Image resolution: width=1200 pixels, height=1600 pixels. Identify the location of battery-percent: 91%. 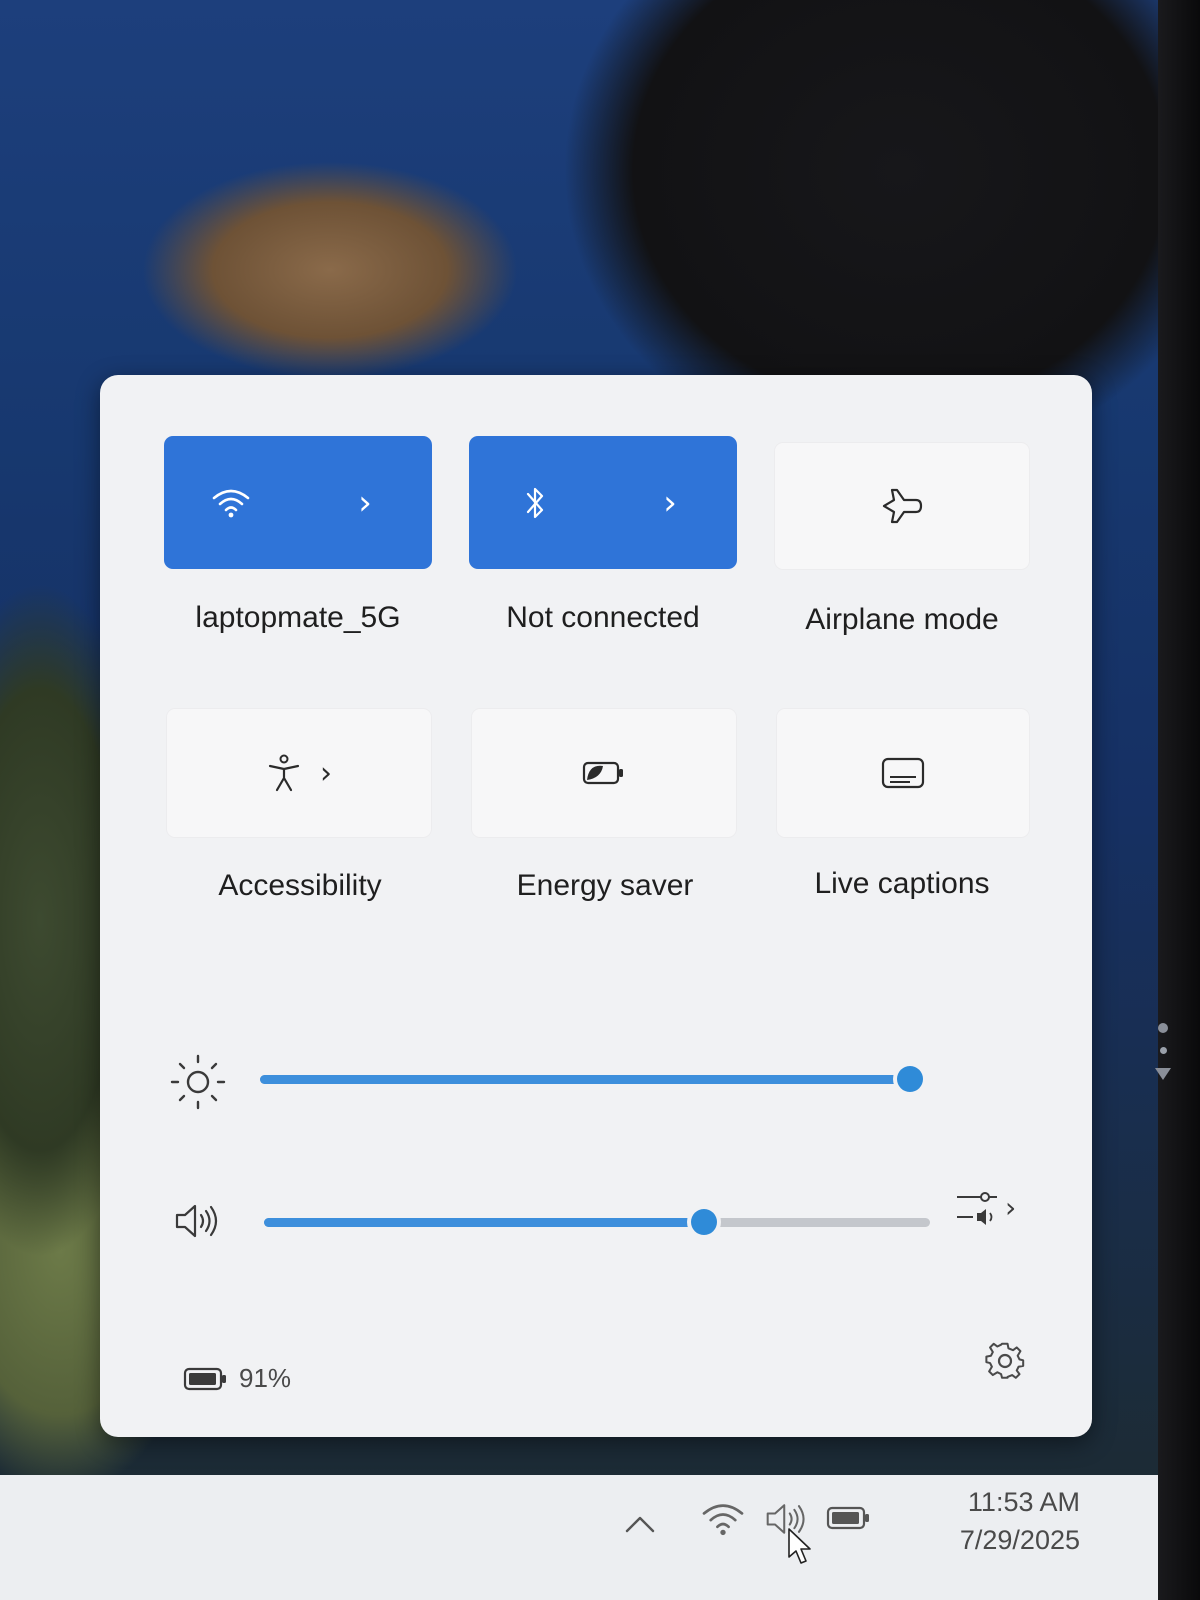
(265, 1378).